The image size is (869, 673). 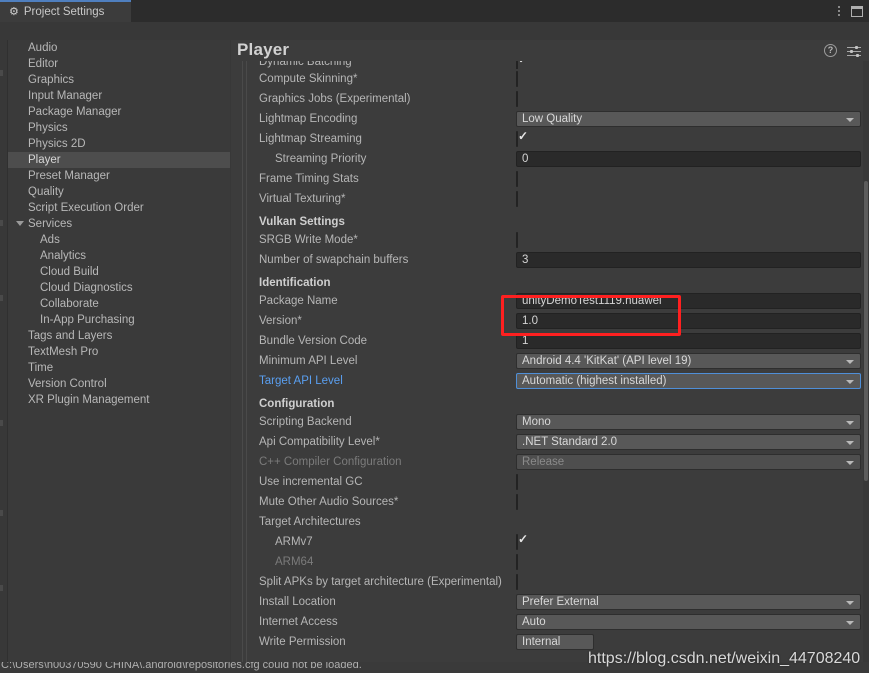 I want to click on sidebar-item-label: Ads, so click(x=50, y=240).